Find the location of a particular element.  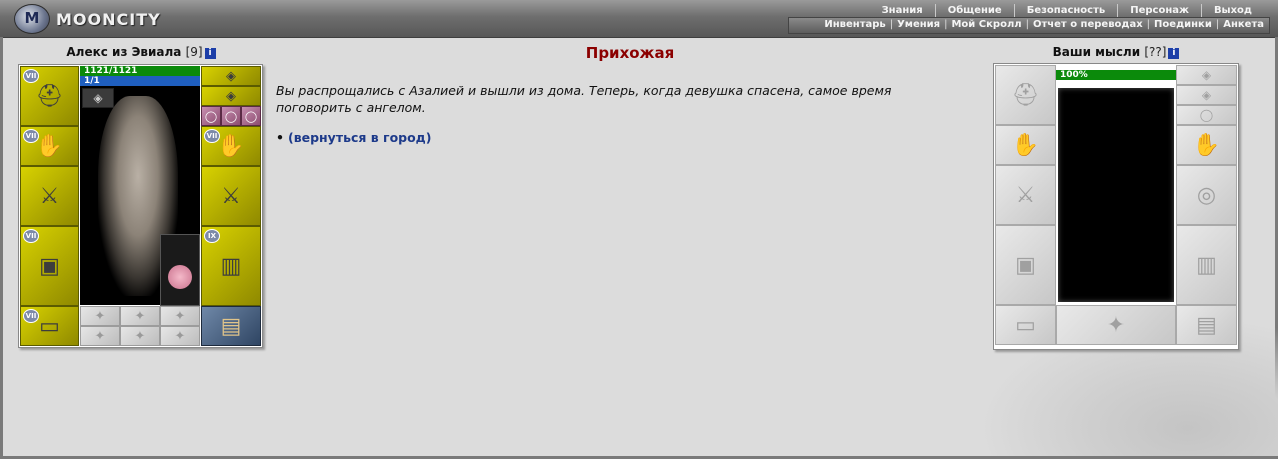

menu-knowledge: Знания is located at coordinates (902, 10).